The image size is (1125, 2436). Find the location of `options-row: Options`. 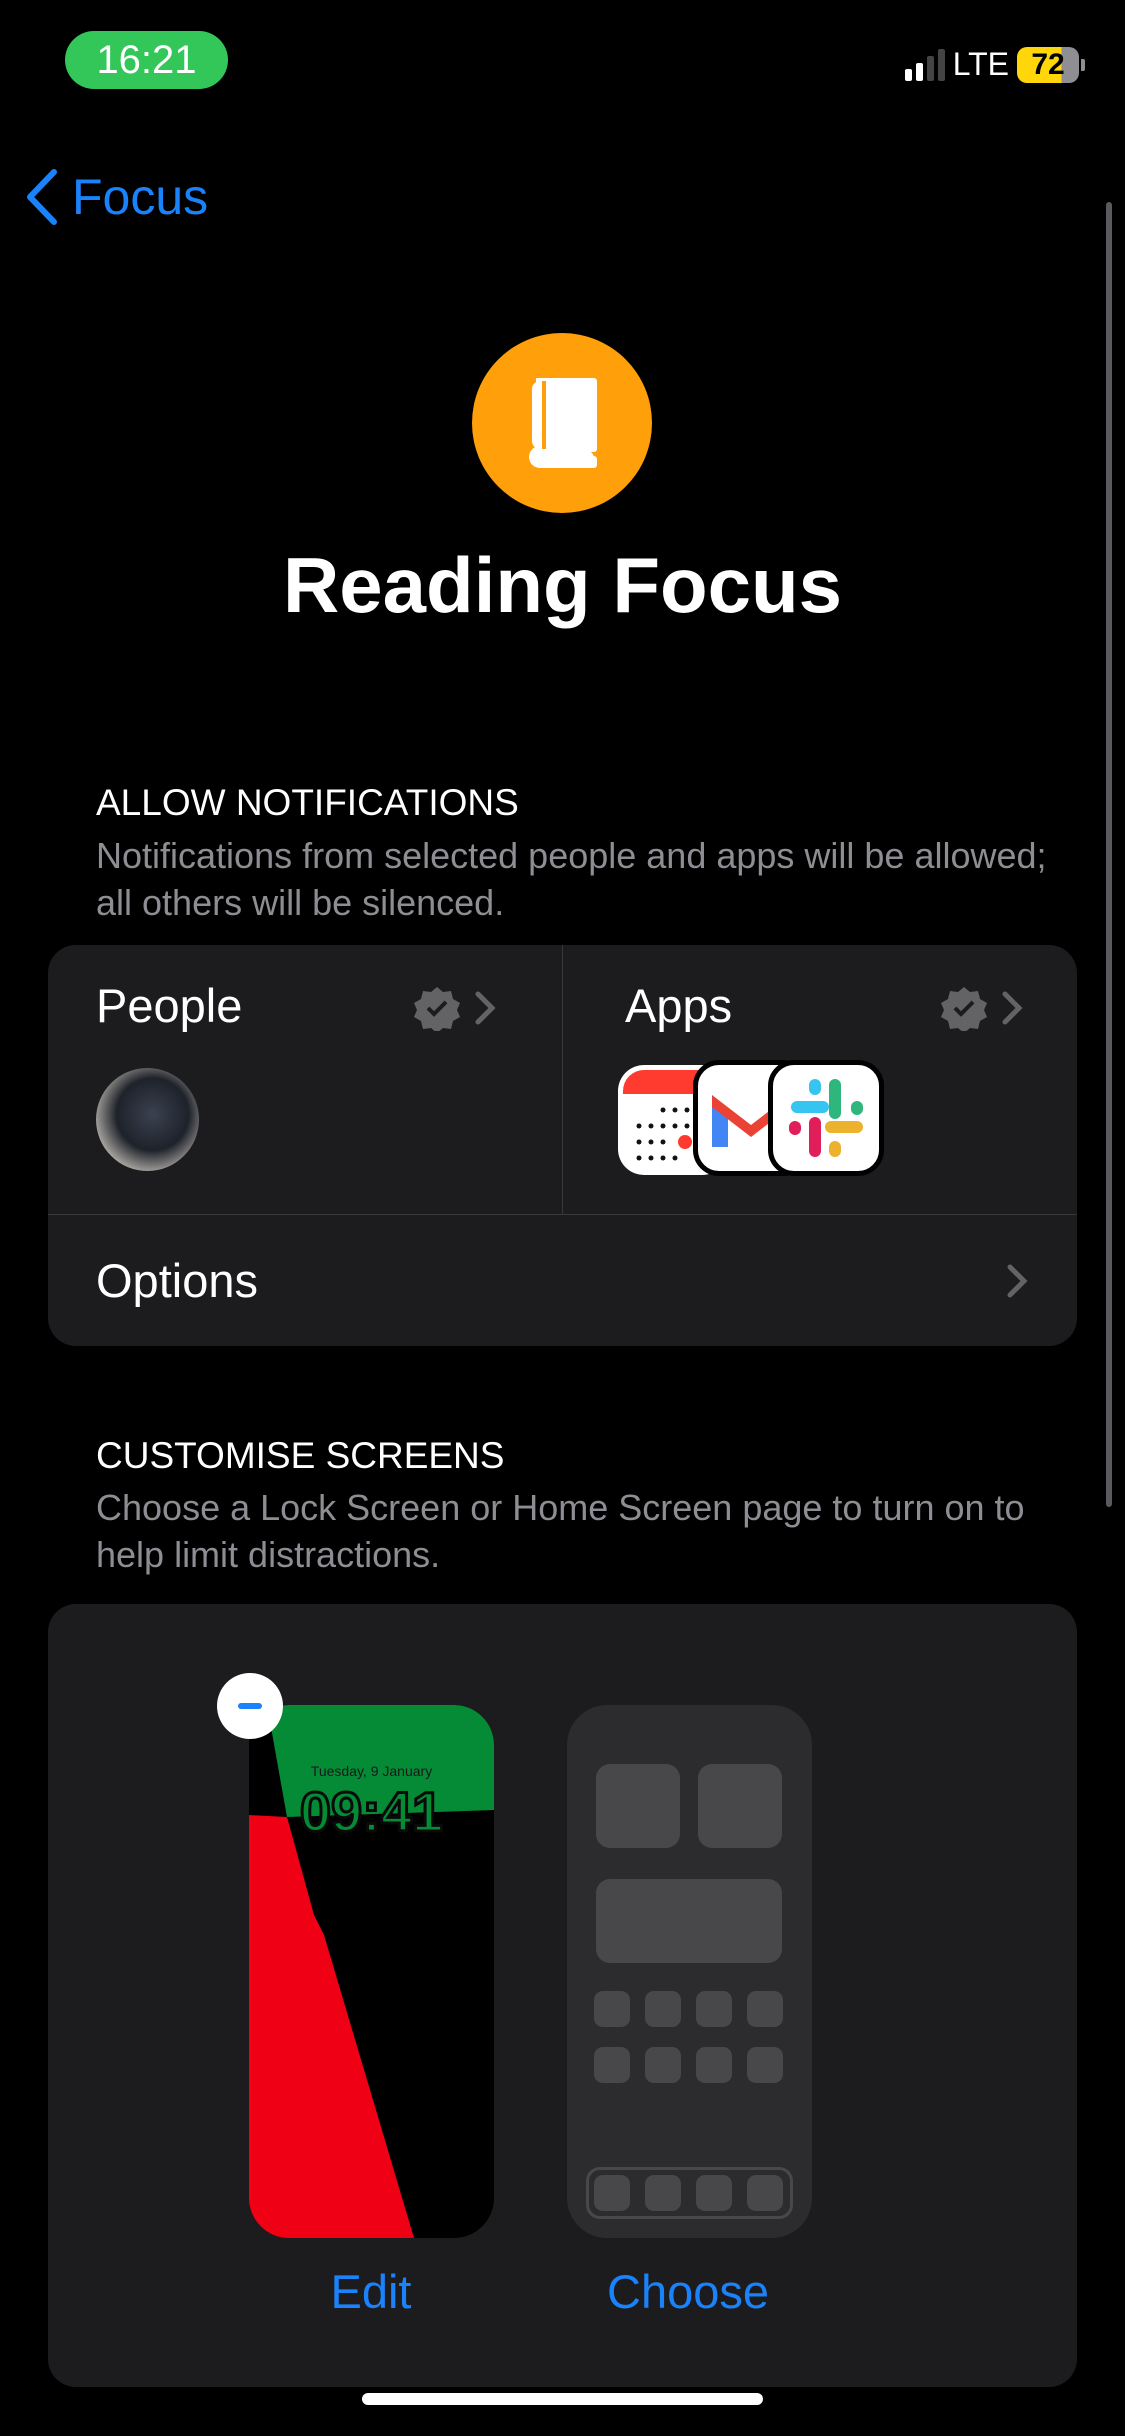

options-row: Options is located at coordinates (562, 1280).